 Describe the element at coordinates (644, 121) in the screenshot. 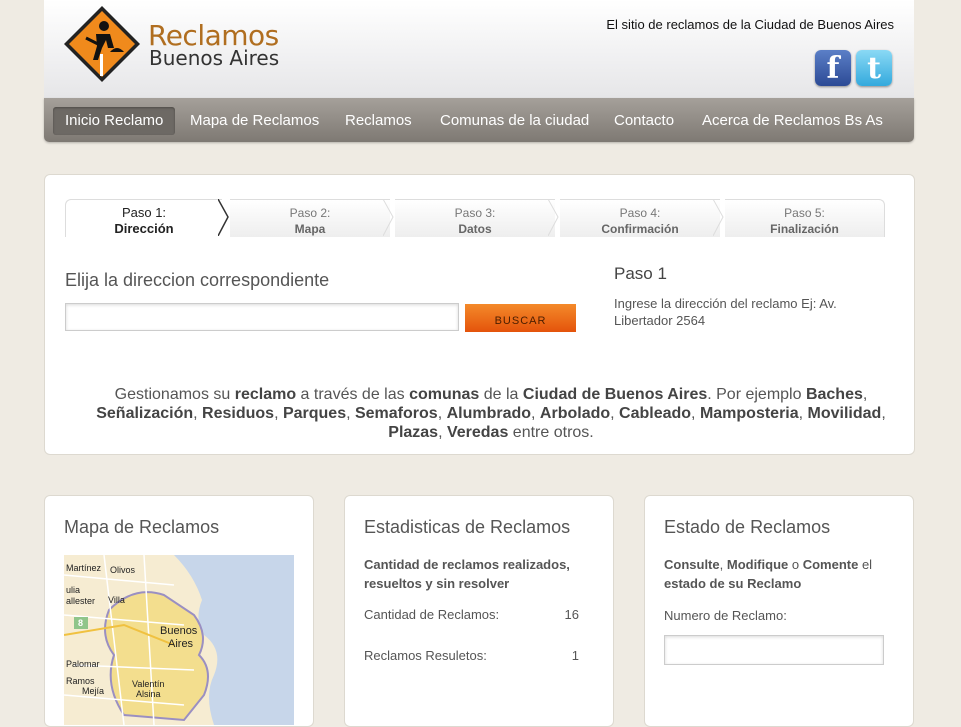

I see `nav-item-contacto: Contacto` at that location.